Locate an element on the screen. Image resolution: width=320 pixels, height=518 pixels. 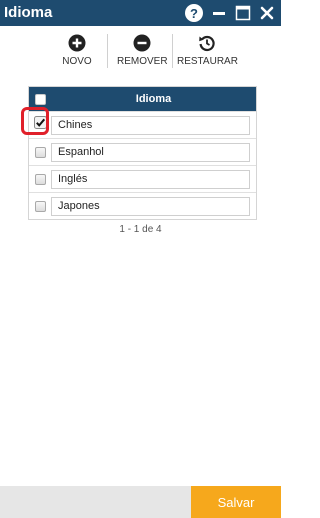
maximize-icon is located at coordinates (243, 13).